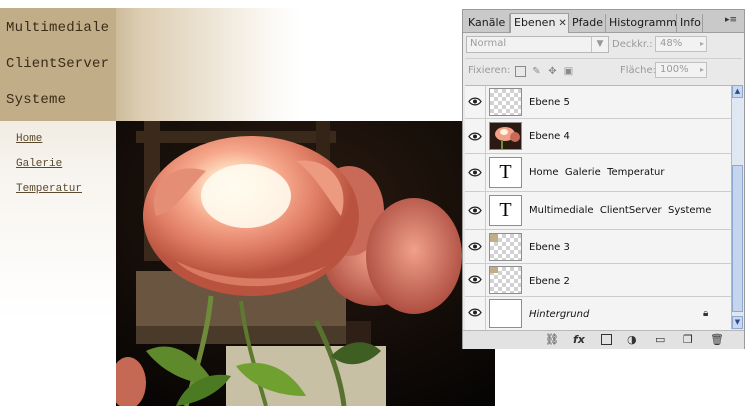 Image resolution: width=746 pixels, height=411 pixels. I want to click on opacity-field: 48% ▸, so click(681, 44).